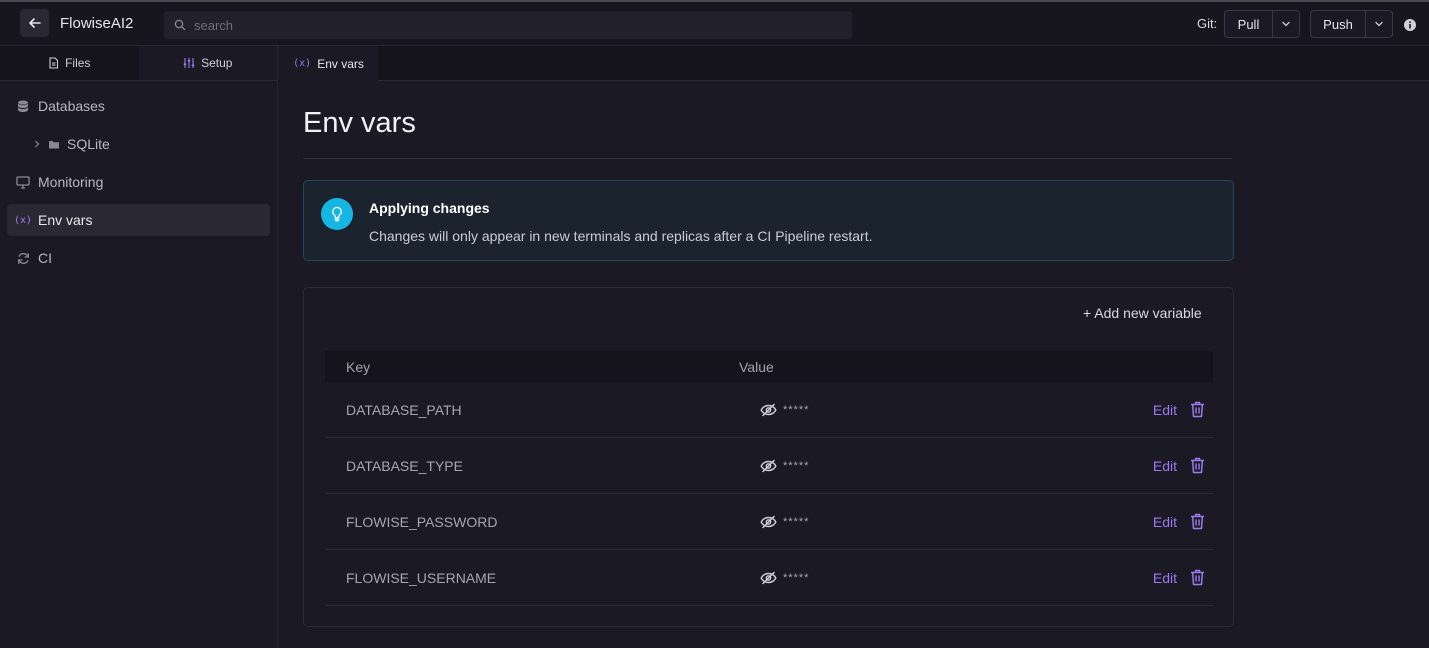  Describe the element at coordinates (138, 220) in the screenshot. I see `sidebar-item-env-vars: (x) Env vars` at that location.